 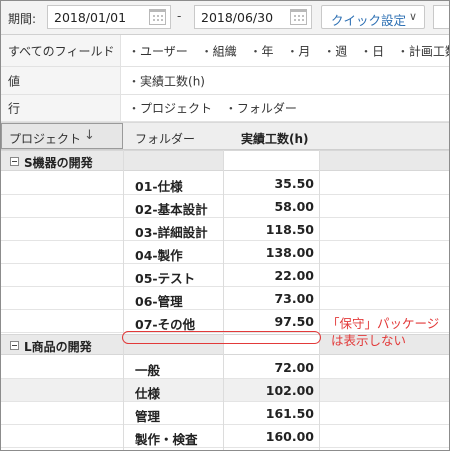 I want to click on toolbar-extra-button, so click(x=441, y=17).